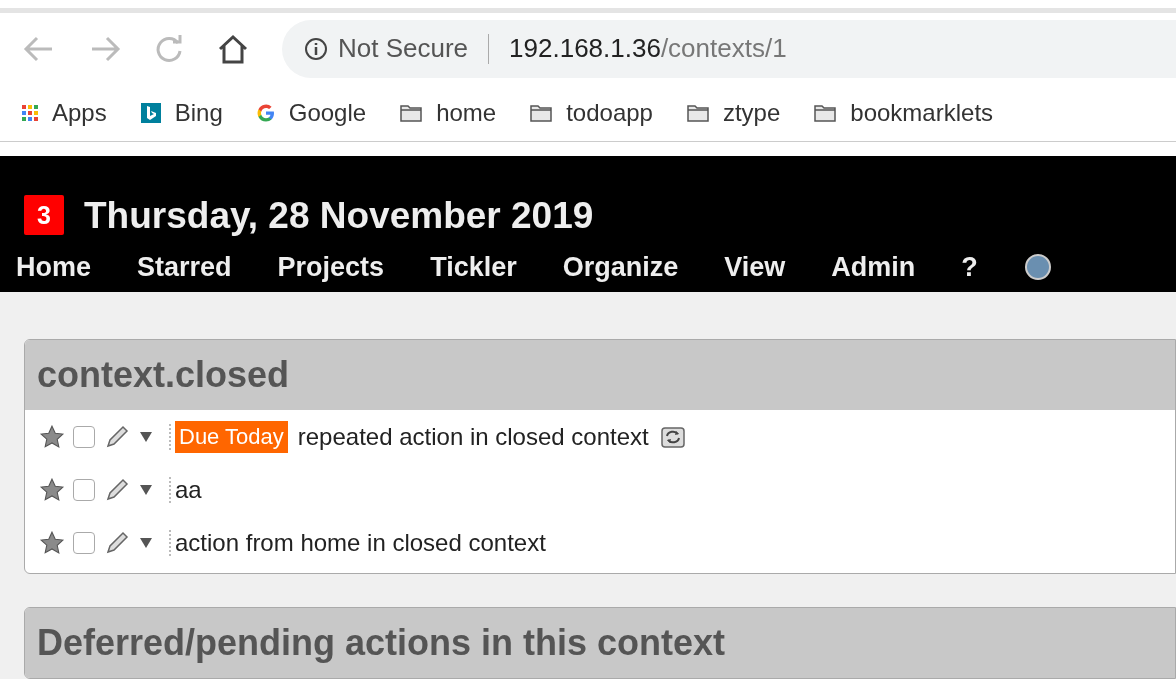  What do you see at coordinates (311, 112) in the screenshot?
I see `bookmark-item: Google` at bounding box center [311, 112].